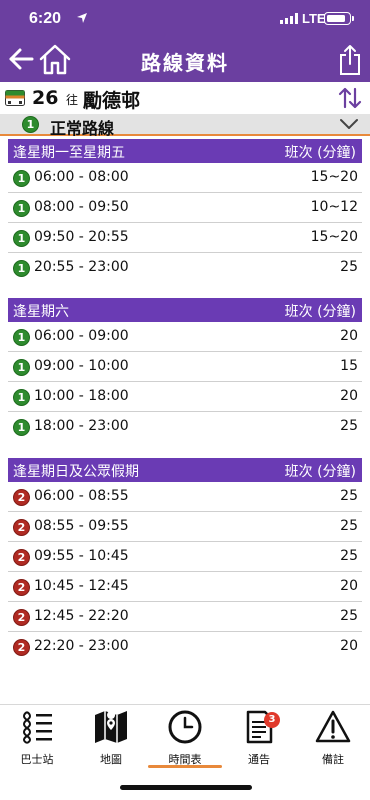 Image resolution: width=370 pixels, height=800 pixels. Describe the element at coordinates (289, 18) in the screenshot. I see `signal-icon` at that location.